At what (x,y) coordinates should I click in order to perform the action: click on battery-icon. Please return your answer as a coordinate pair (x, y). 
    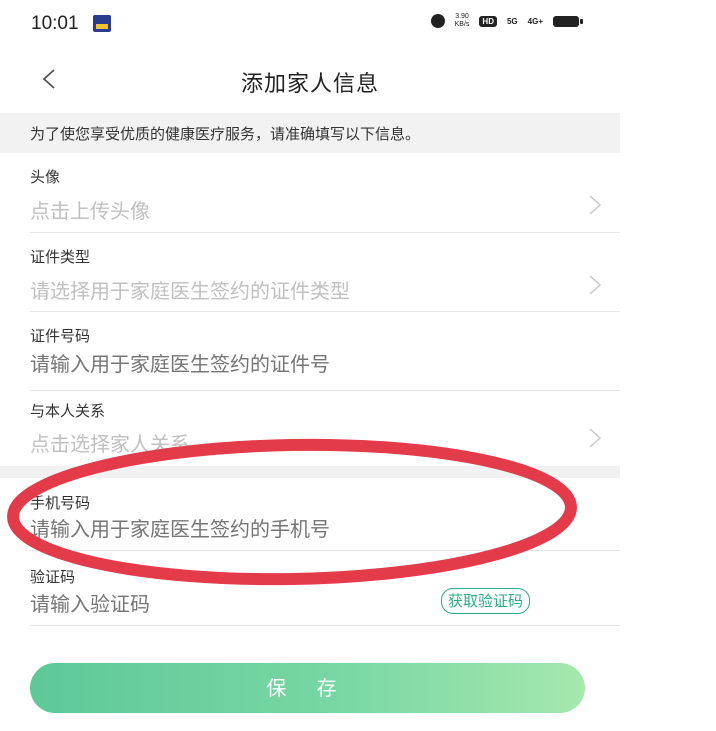
    Looking at the image, I should click on (568, 21).